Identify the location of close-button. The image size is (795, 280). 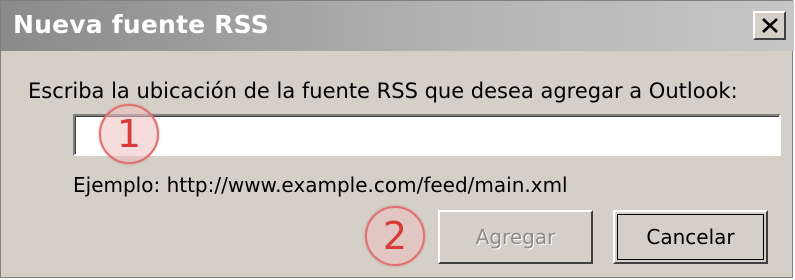
(769, 25).